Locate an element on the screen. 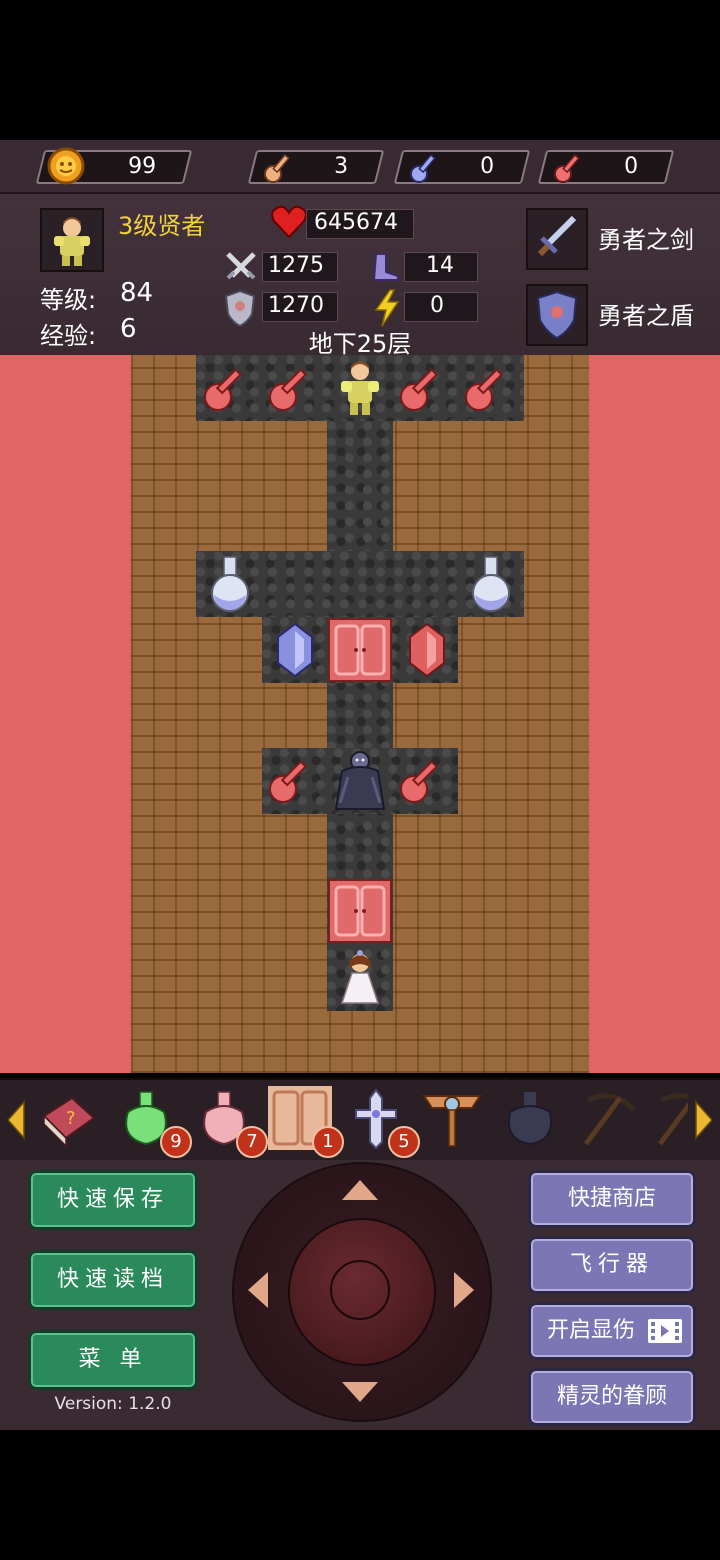 This screenshot has width=720, height=1560. exp-value: 6 is located at coordinates (128, 329).